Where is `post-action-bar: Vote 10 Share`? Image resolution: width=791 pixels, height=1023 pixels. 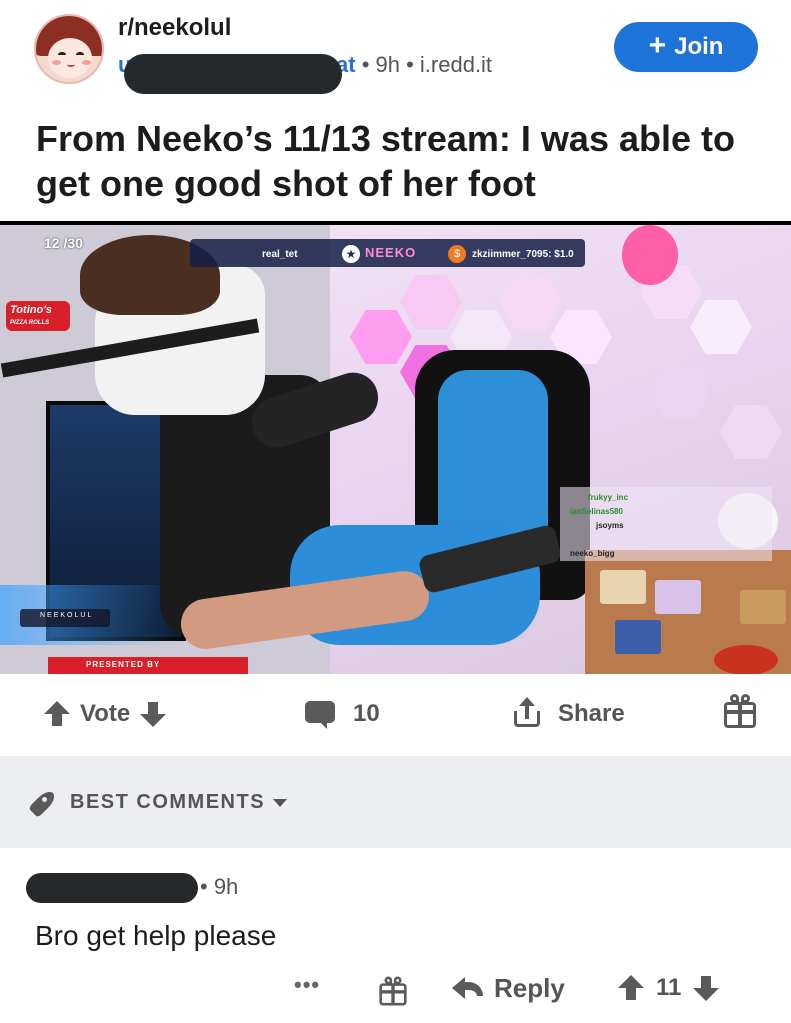 post-action-bar: Vote 10 Share is located at coordinates (395, 715).